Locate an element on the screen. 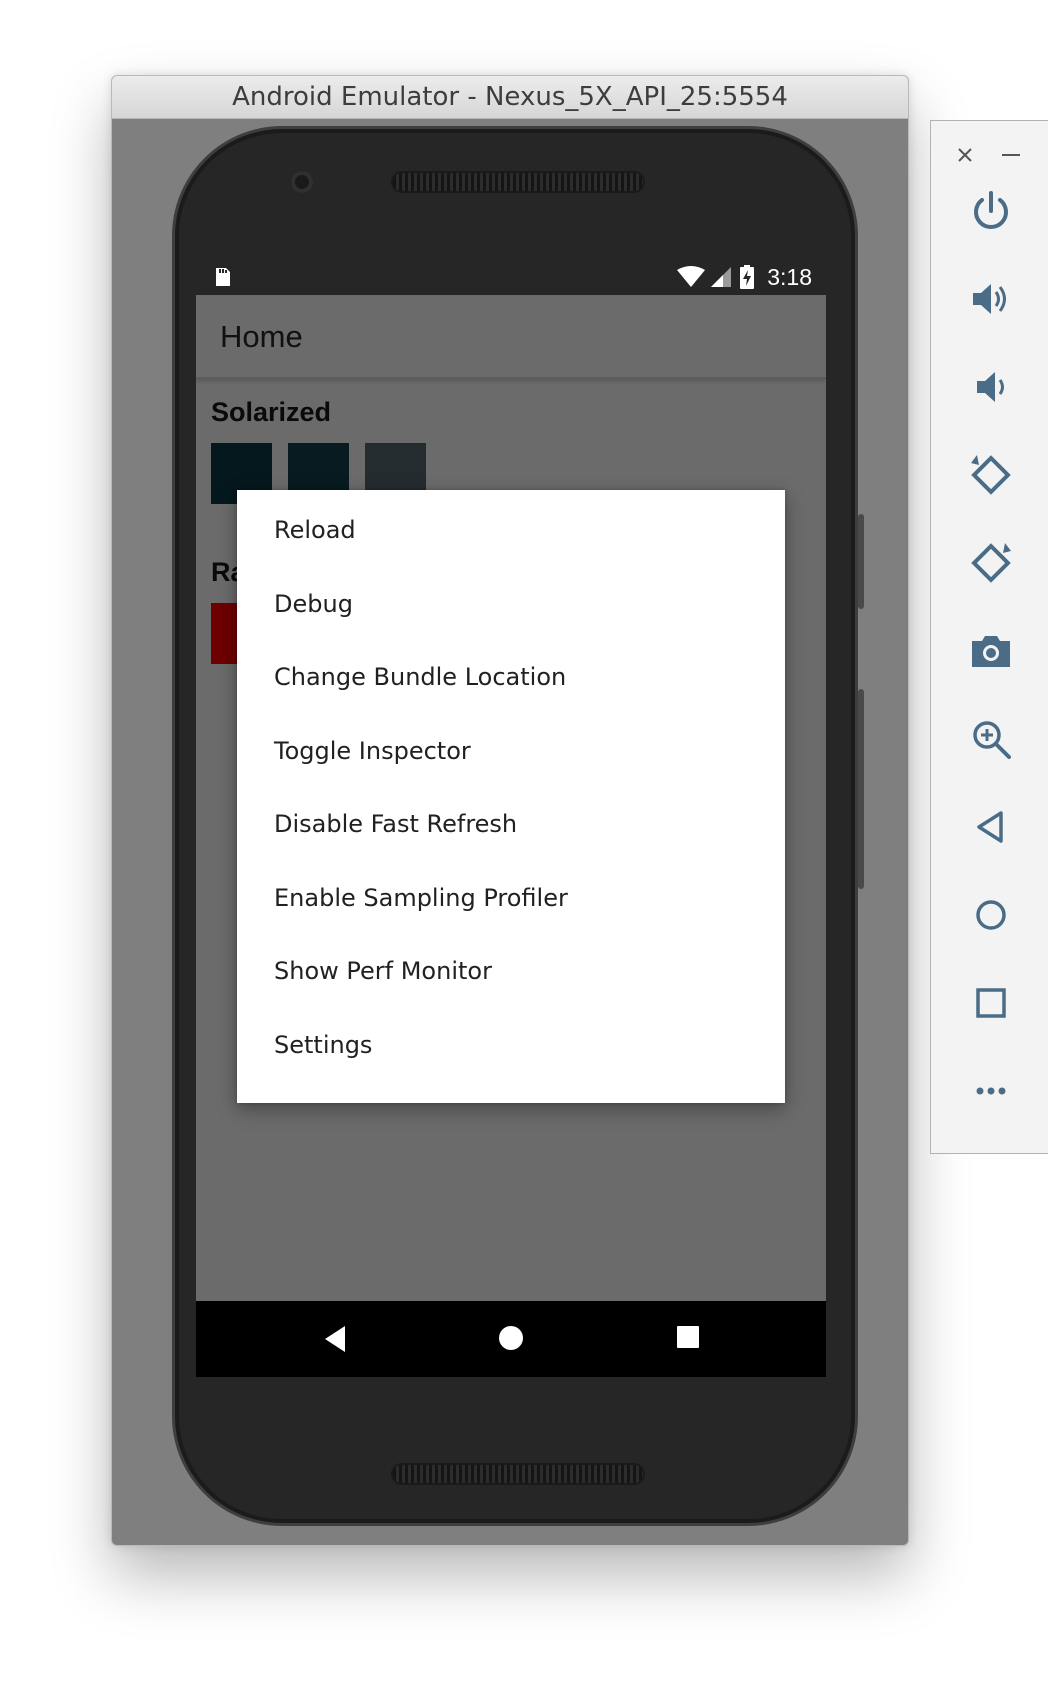  home-icon is located at coordinates (990, 915).